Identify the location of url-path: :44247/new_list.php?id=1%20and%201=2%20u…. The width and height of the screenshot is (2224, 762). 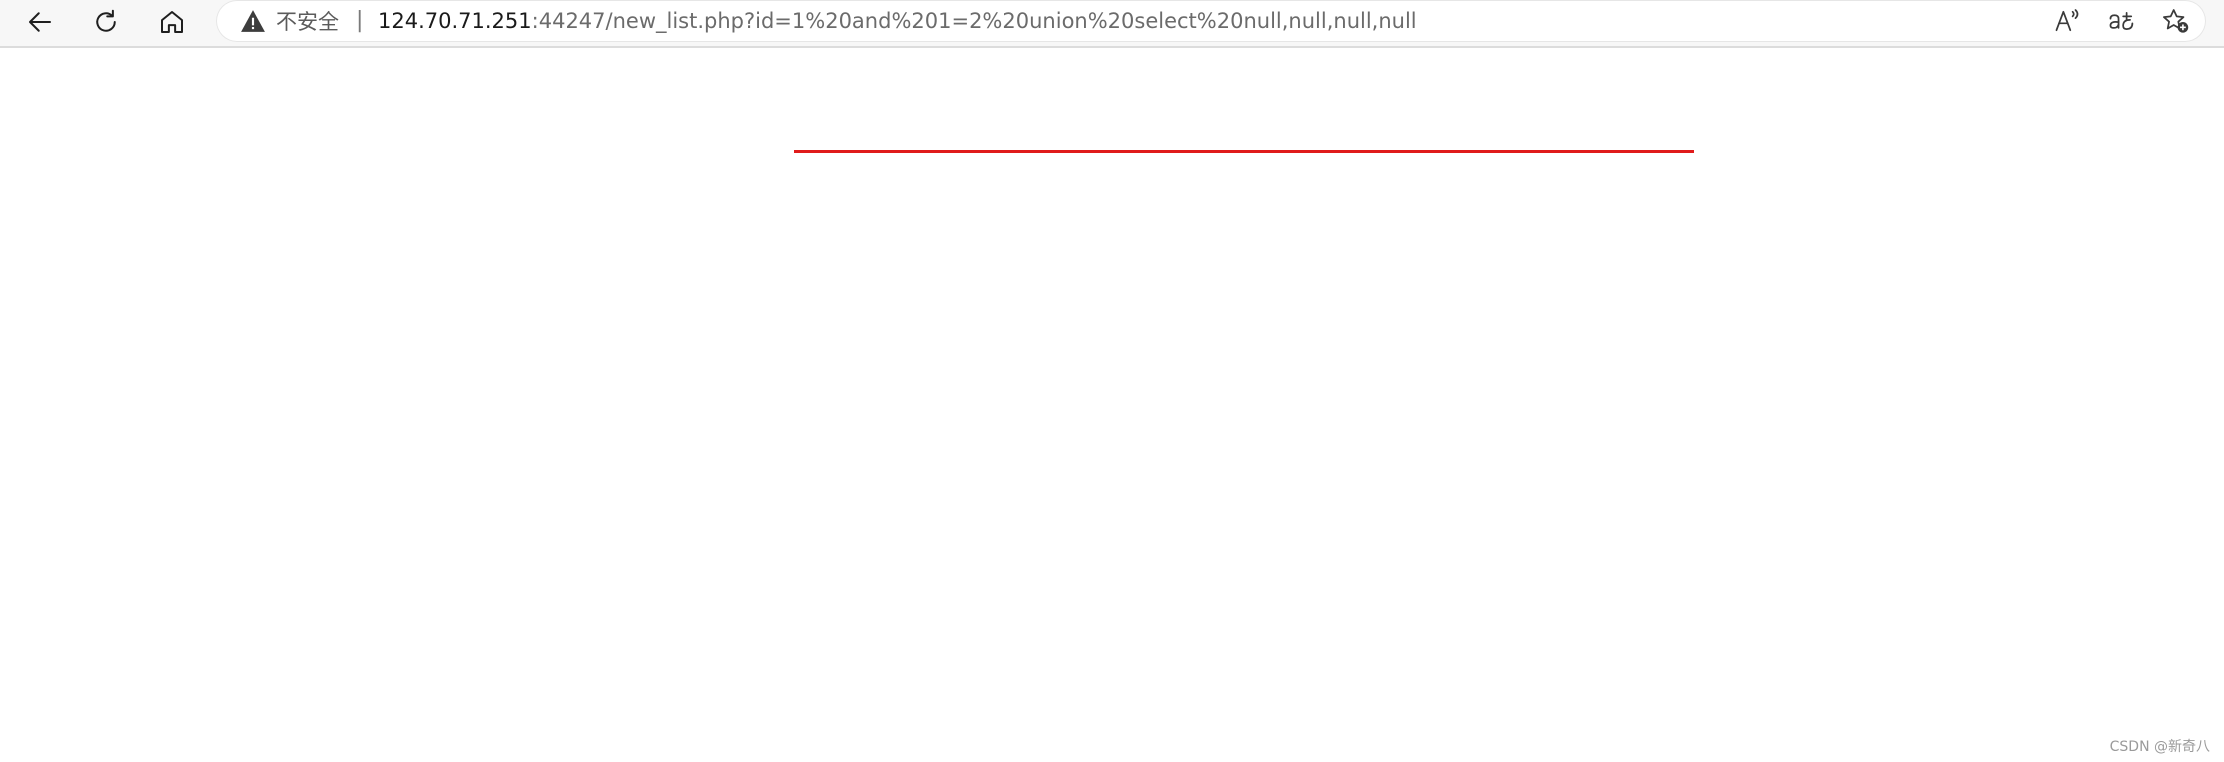
(974, 21).